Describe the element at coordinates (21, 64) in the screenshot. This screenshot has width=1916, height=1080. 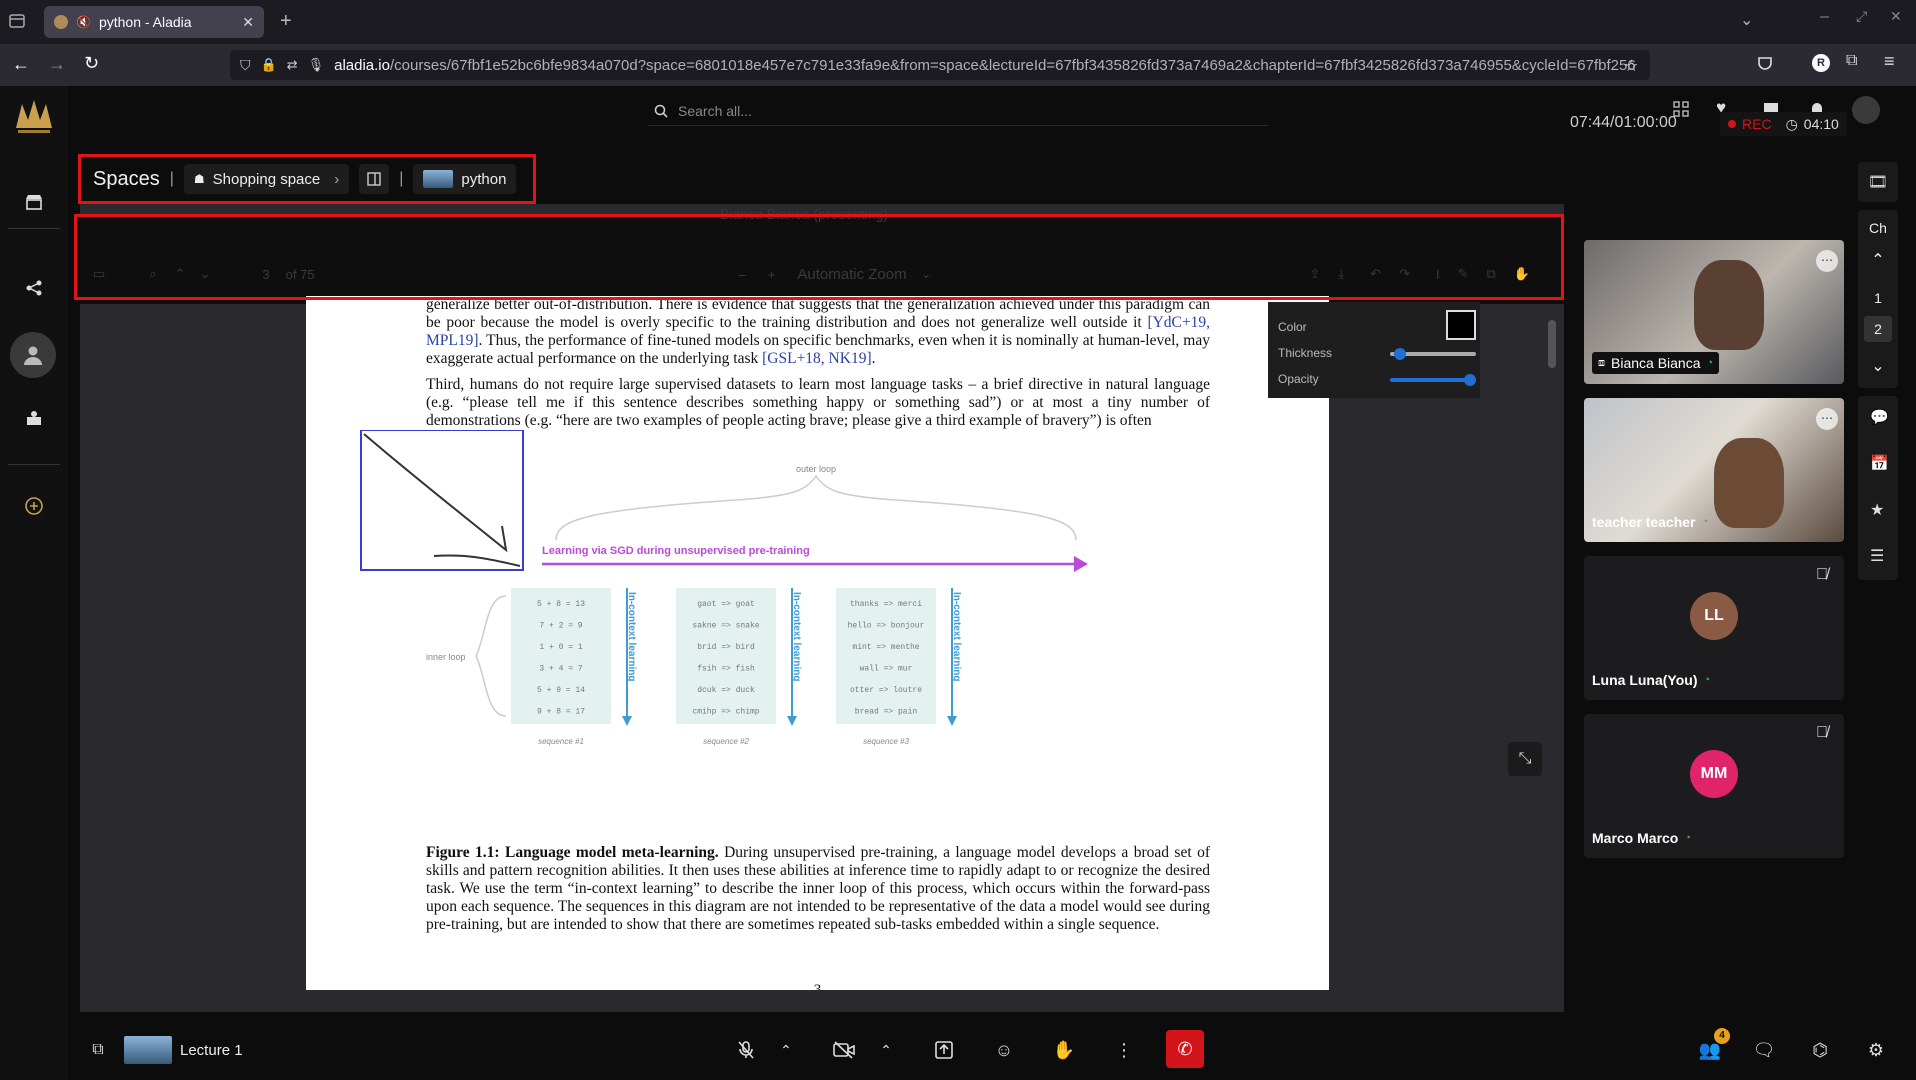
I see `back-icon: ←` at that location.